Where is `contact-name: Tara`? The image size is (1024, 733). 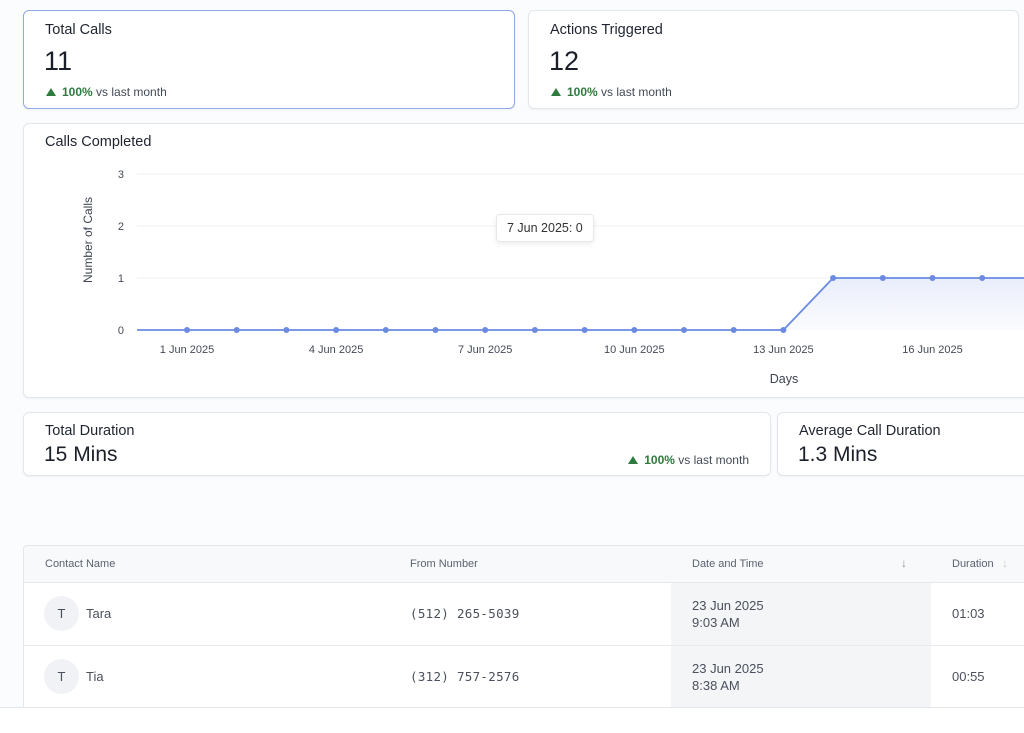 contact-name: Tara is located at coordinates (99, 613).